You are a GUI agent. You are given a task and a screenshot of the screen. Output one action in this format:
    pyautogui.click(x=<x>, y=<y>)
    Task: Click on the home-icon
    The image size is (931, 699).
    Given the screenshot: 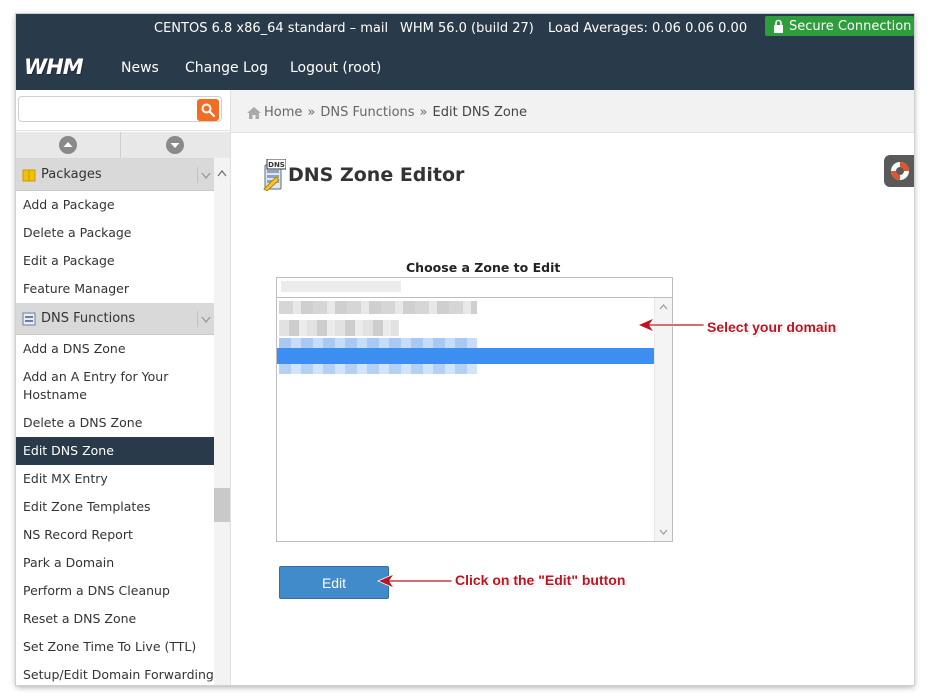 What is the action you would take?
    pyautogui.click(x=254, y=112)
    